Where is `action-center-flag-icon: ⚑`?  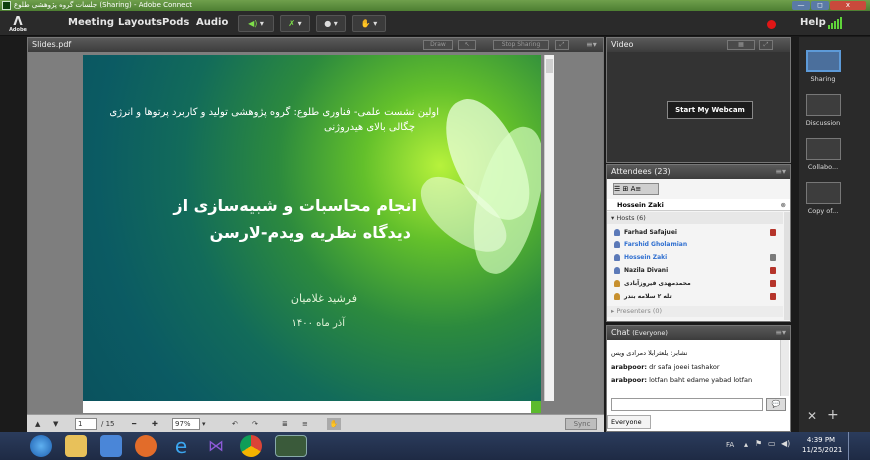 action-center-flag-icon: ⚑ is located at coordinates (758, 443).